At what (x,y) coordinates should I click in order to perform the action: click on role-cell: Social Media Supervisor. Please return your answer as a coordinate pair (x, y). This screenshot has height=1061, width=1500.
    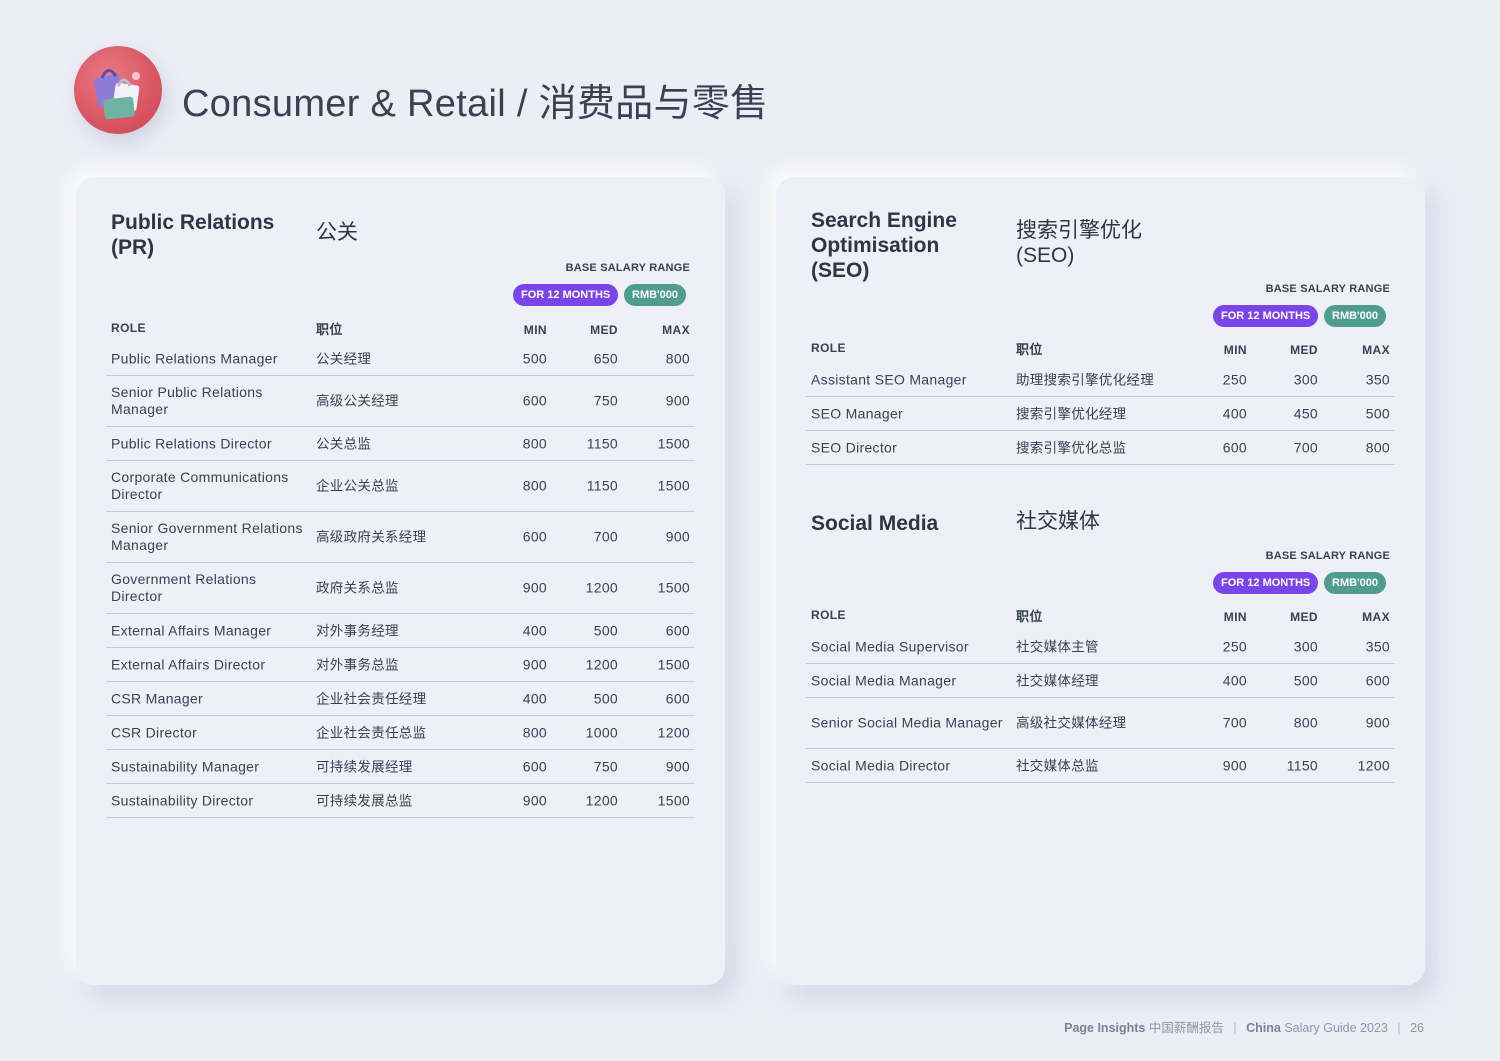
    Looking at the image, I should click on (890, 646).